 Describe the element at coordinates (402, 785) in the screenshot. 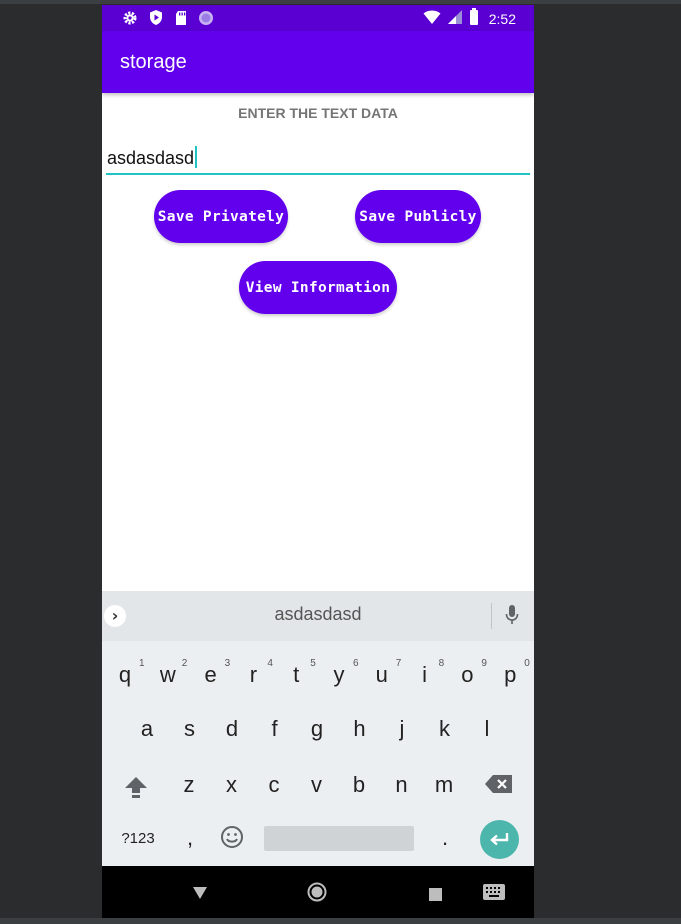

I see `key-n: n` at that location.